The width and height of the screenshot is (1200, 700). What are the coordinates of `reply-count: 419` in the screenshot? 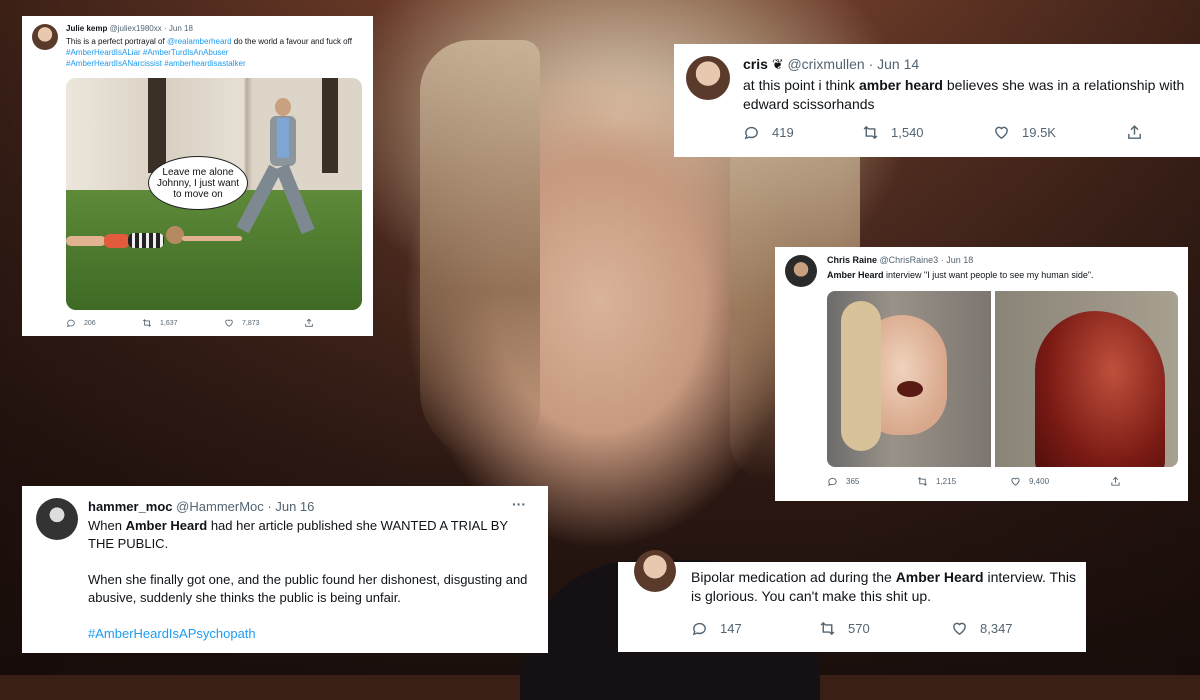 It's located at (783, 132).